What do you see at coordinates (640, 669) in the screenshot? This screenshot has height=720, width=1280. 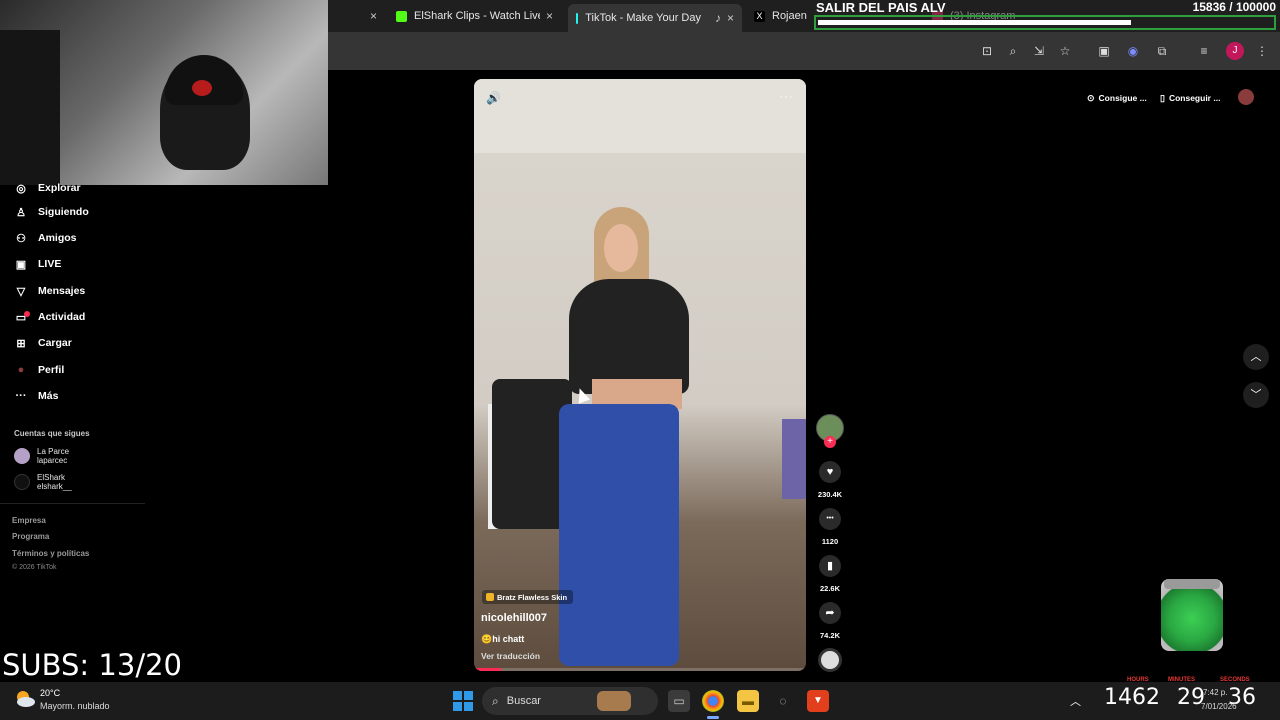 I see `video-progress-bar` at bounding box center [640, 669].